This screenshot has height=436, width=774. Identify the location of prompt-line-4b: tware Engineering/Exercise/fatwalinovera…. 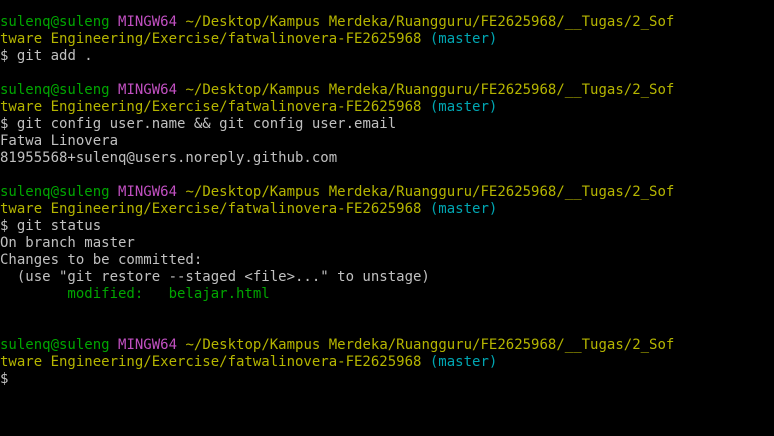
(387, 362).